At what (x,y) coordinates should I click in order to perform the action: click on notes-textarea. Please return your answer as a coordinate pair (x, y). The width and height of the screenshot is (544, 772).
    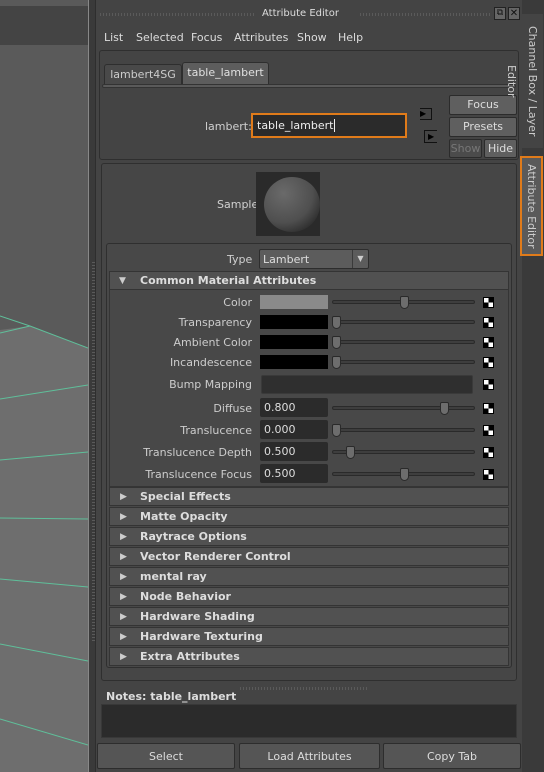
    Looking at the image, I should click on (309, 721).